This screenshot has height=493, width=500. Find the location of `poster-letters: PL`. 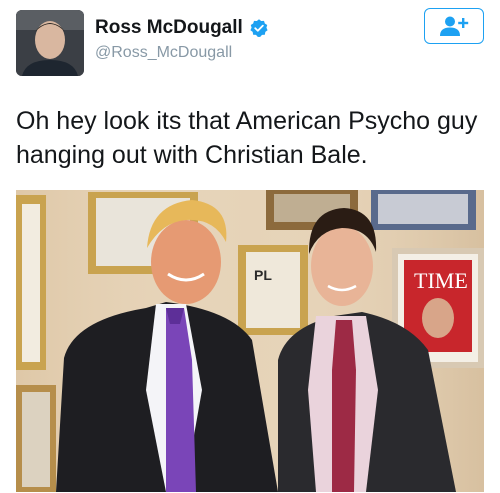

poster-letters: PL is located at coordinates (263, 275).